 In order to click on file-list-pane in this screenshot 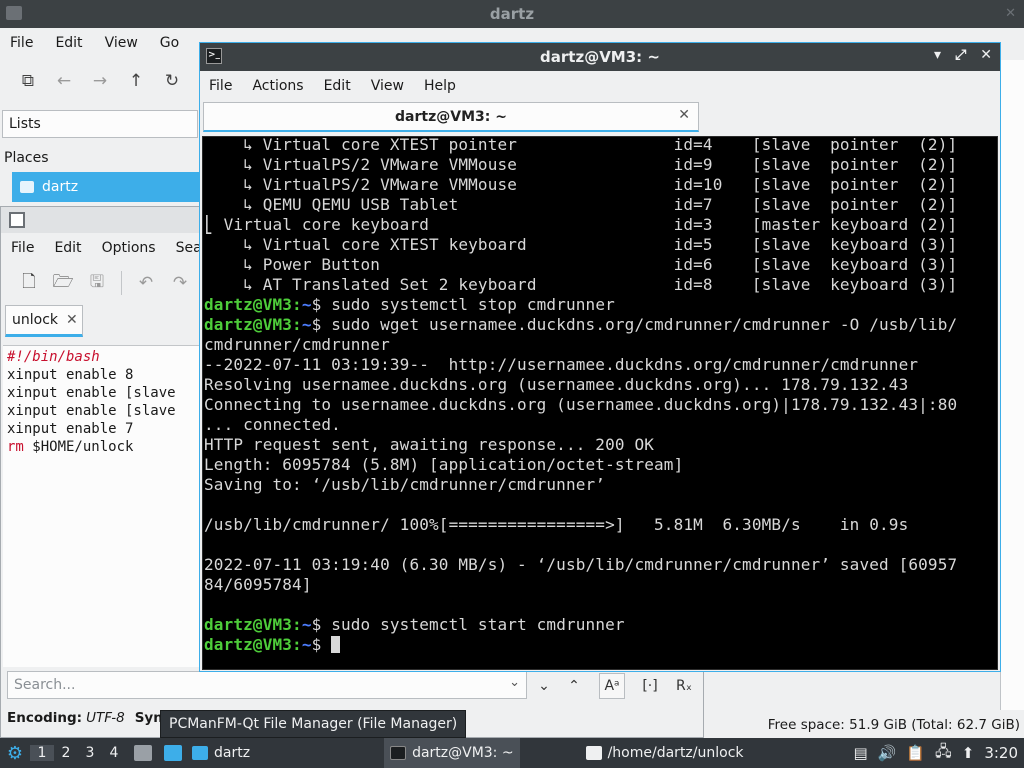, I will do `click(1012, 385)`.